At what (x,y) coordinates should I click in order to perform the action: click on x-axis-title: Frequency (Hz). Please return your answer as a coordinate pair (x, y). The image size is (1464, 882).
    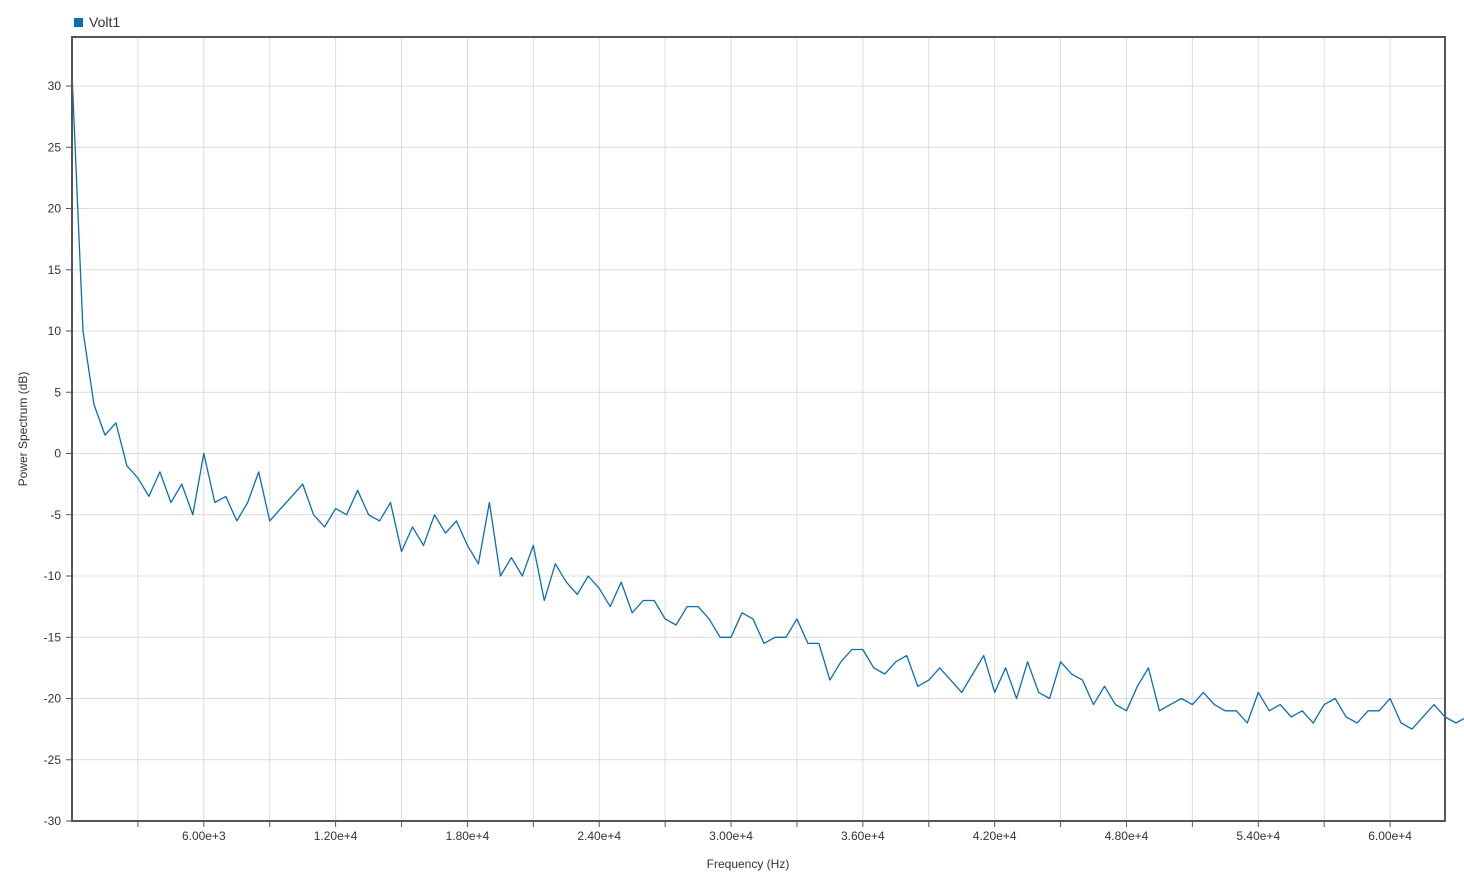
    Looking at the image, I should click on (748, 864).